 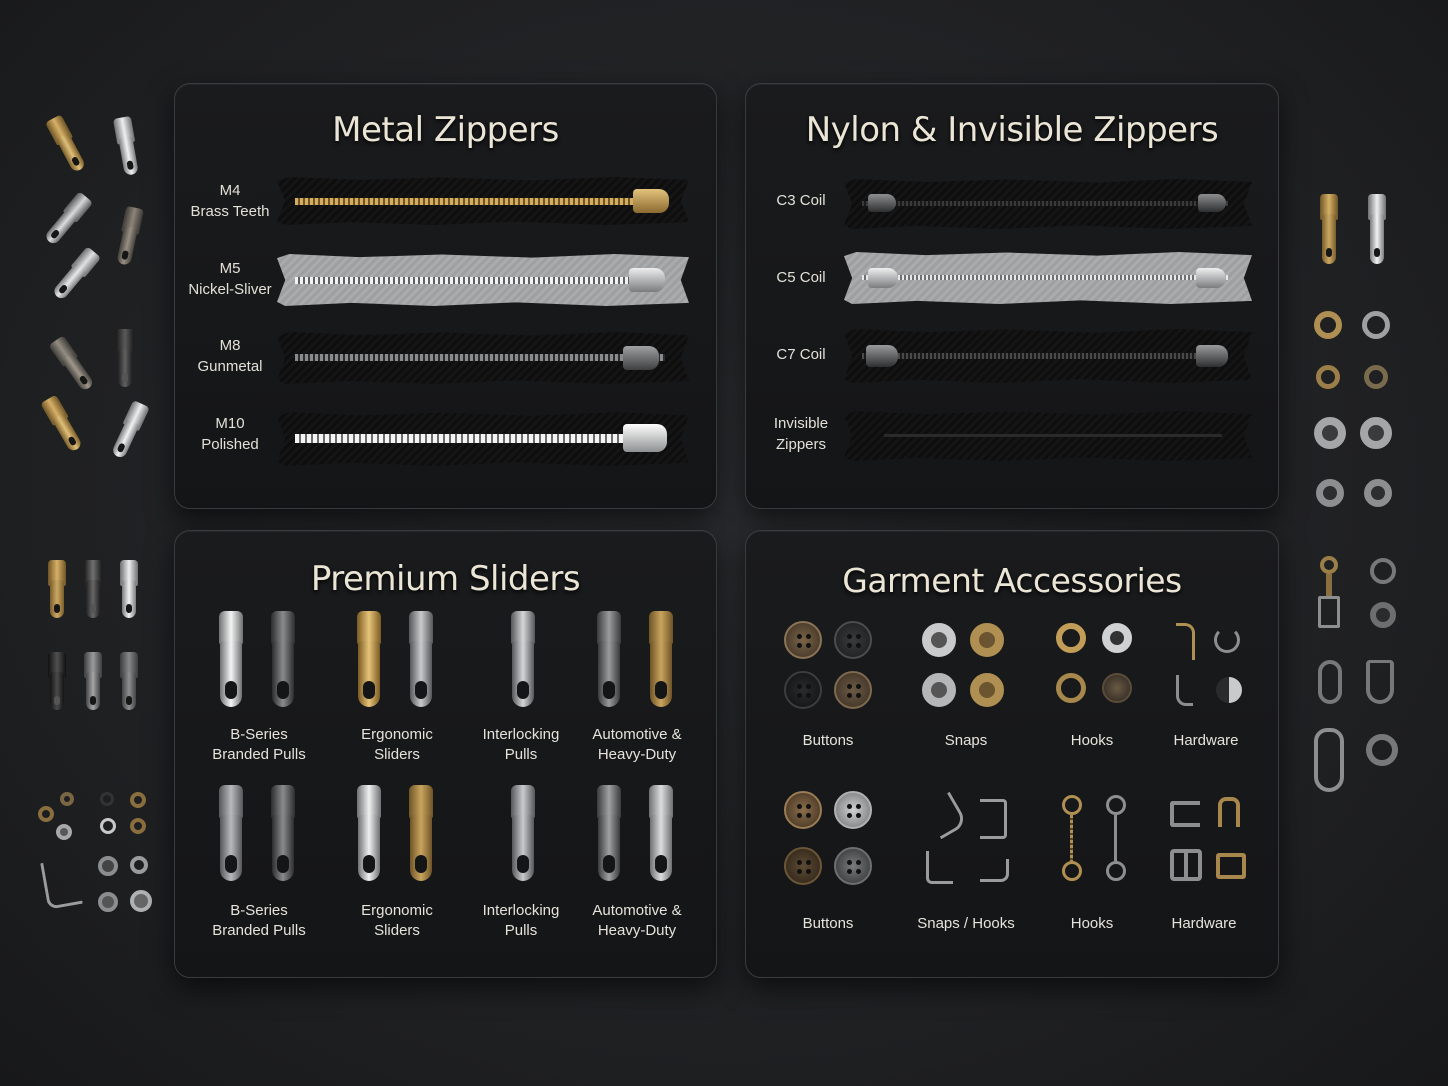 What do you see at coordinates (637, 921) in the screenshot?
I see `slider-caption: Automotive & Heavy-Duty` at bounding box center [637, 921].